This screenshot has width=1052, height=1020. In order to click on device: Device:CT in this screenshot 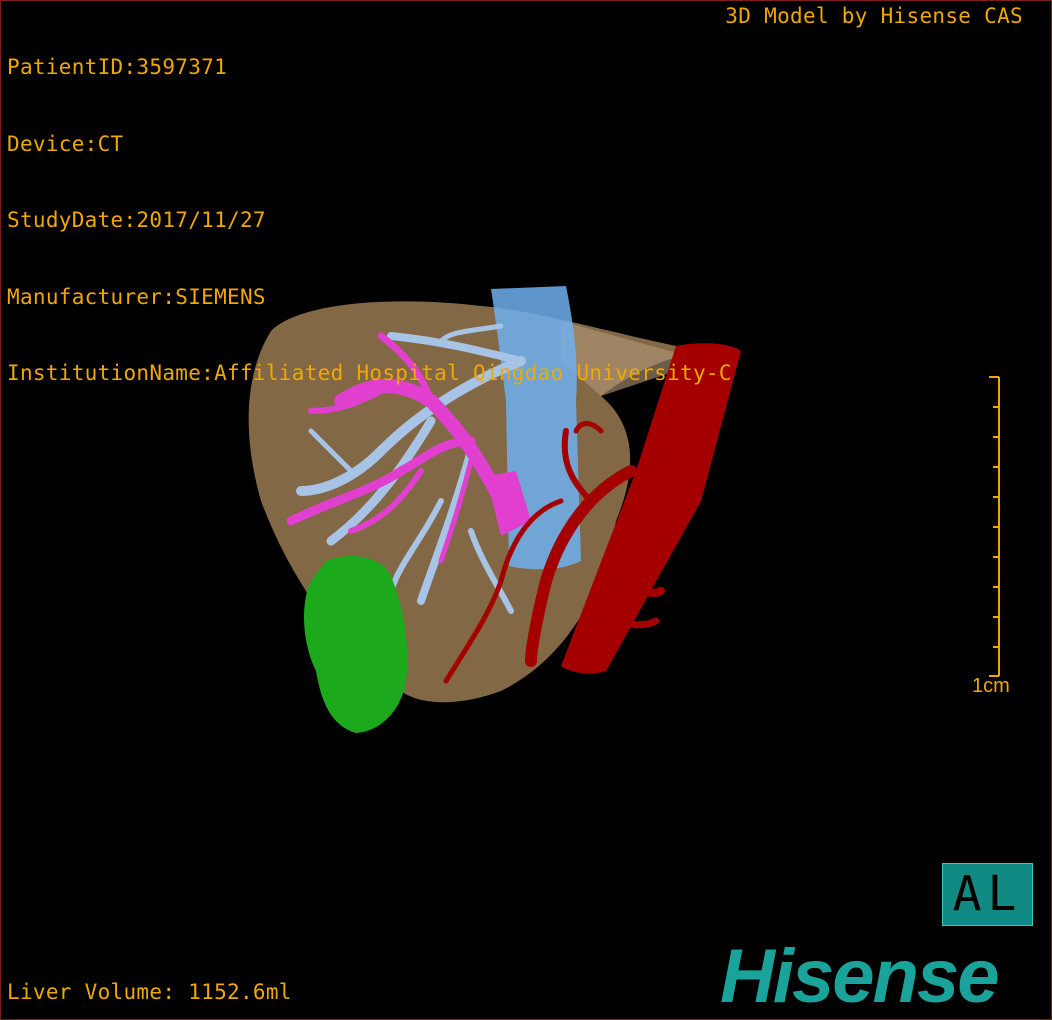, I will do `click(65, 143)`.